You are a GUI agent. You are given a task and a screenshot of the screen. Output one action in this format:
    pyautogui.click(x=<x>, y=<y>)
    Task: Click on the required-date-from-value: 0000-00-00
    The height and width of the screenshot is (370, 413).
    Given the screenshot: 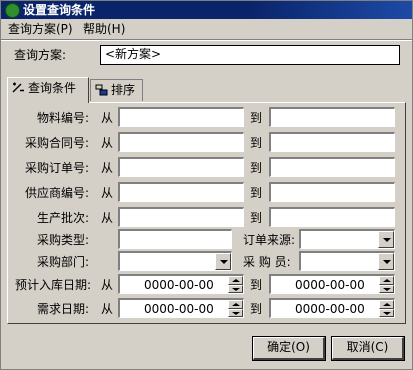 What is the action you would take?
    pyautogui.click(x=179, y=309)
    